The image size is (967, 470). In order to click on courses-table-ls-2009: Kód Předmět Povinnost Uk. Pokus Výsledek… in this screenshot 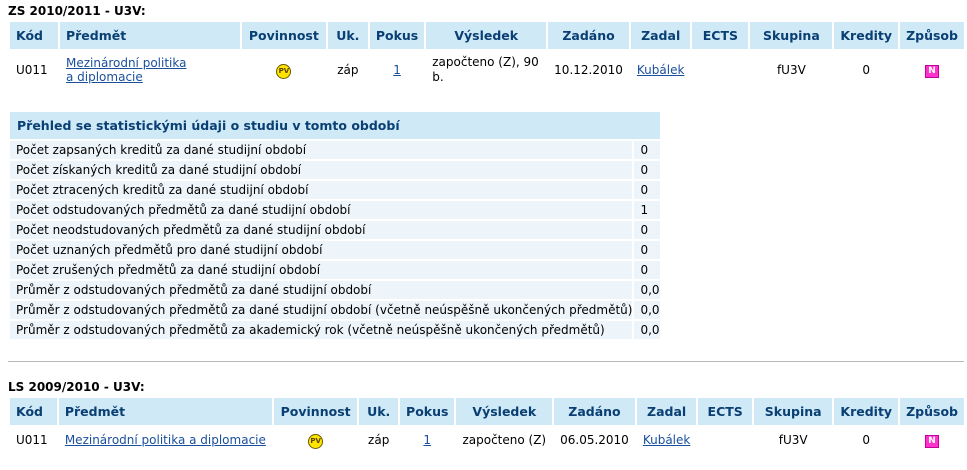, I will do `click(487, 425)`.